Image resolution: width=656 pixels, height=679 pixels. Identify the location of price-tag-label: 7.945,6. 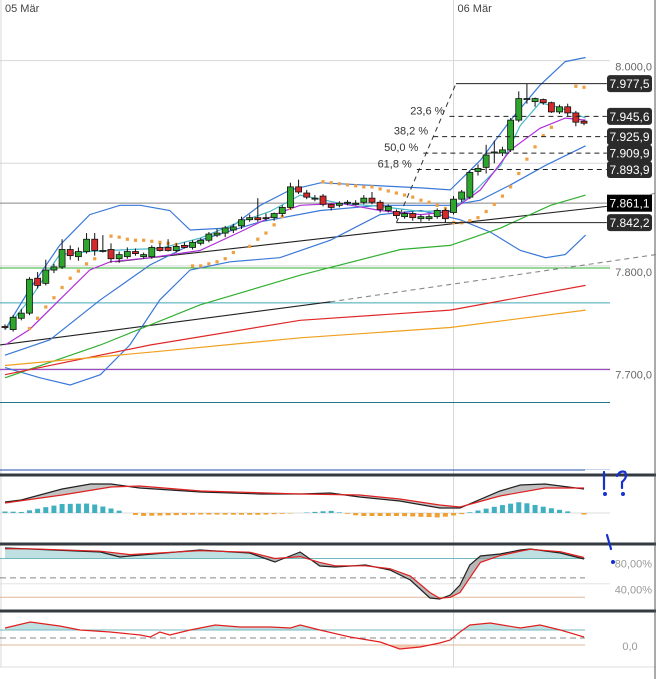
(629, 117).